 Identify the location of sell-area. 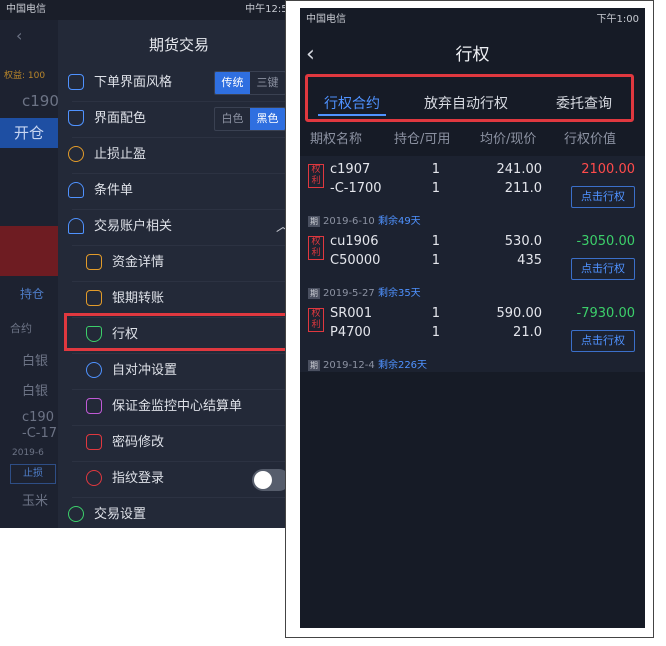
(29, 251).